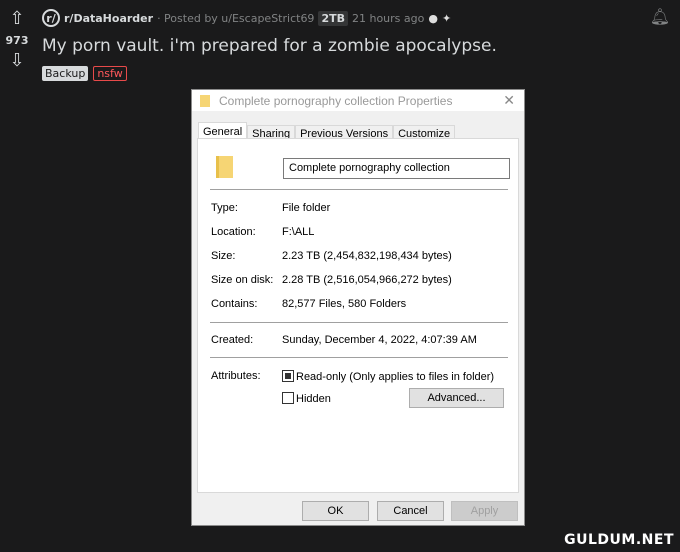 The width and height of the screenshot is (680, 552). What do you see at coordinates (288, 376) in the screenshot?
I see `checkbox-indeterminate-icon` at bounding box center [288, 376].